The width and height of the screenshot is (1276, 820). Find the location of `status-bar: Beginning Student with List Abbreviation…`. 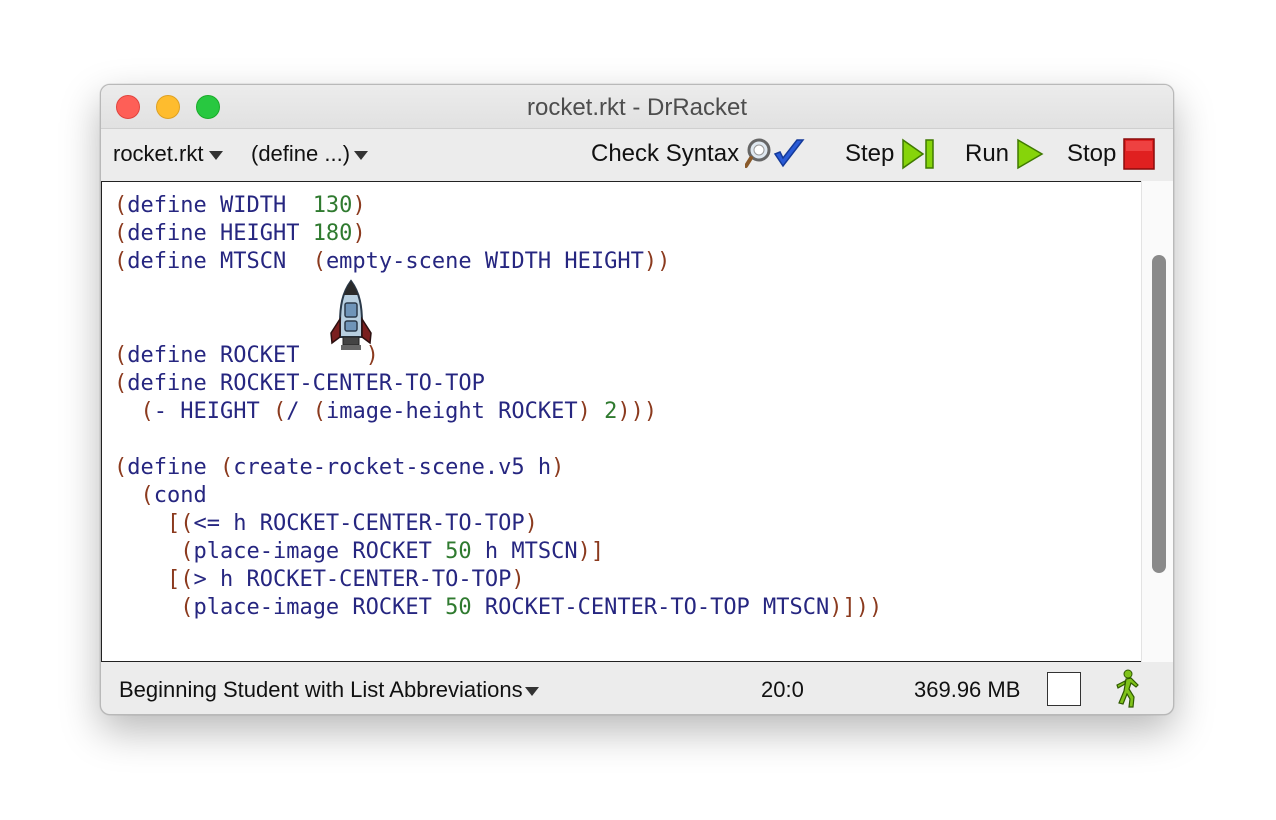

status-bar: Beginning Student with List Abbreviation… is located at coordinates (637, 688).